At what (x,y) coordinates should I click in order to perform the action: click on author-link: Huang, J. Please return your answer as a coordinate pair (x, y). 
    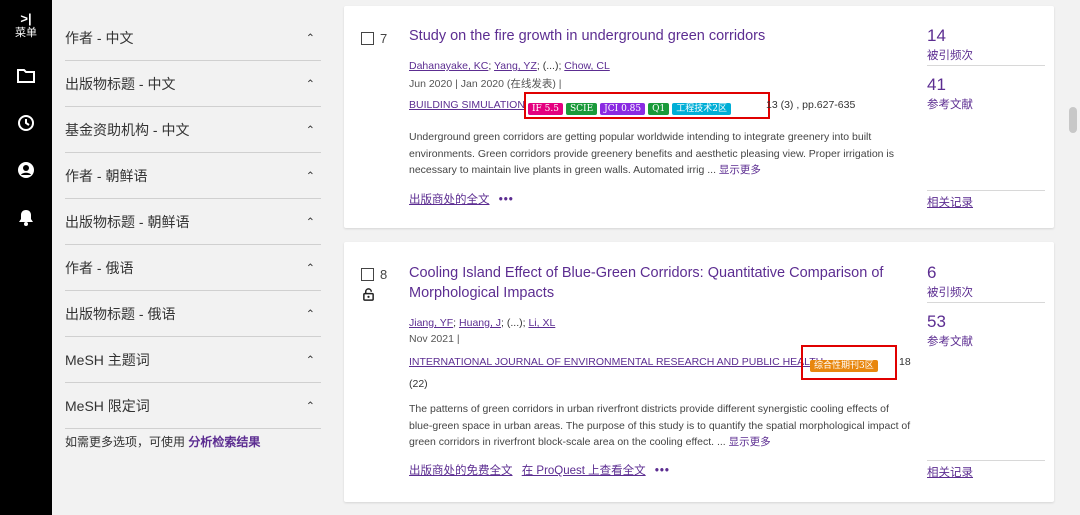
    Looking at the image, I should click on (480, 323).